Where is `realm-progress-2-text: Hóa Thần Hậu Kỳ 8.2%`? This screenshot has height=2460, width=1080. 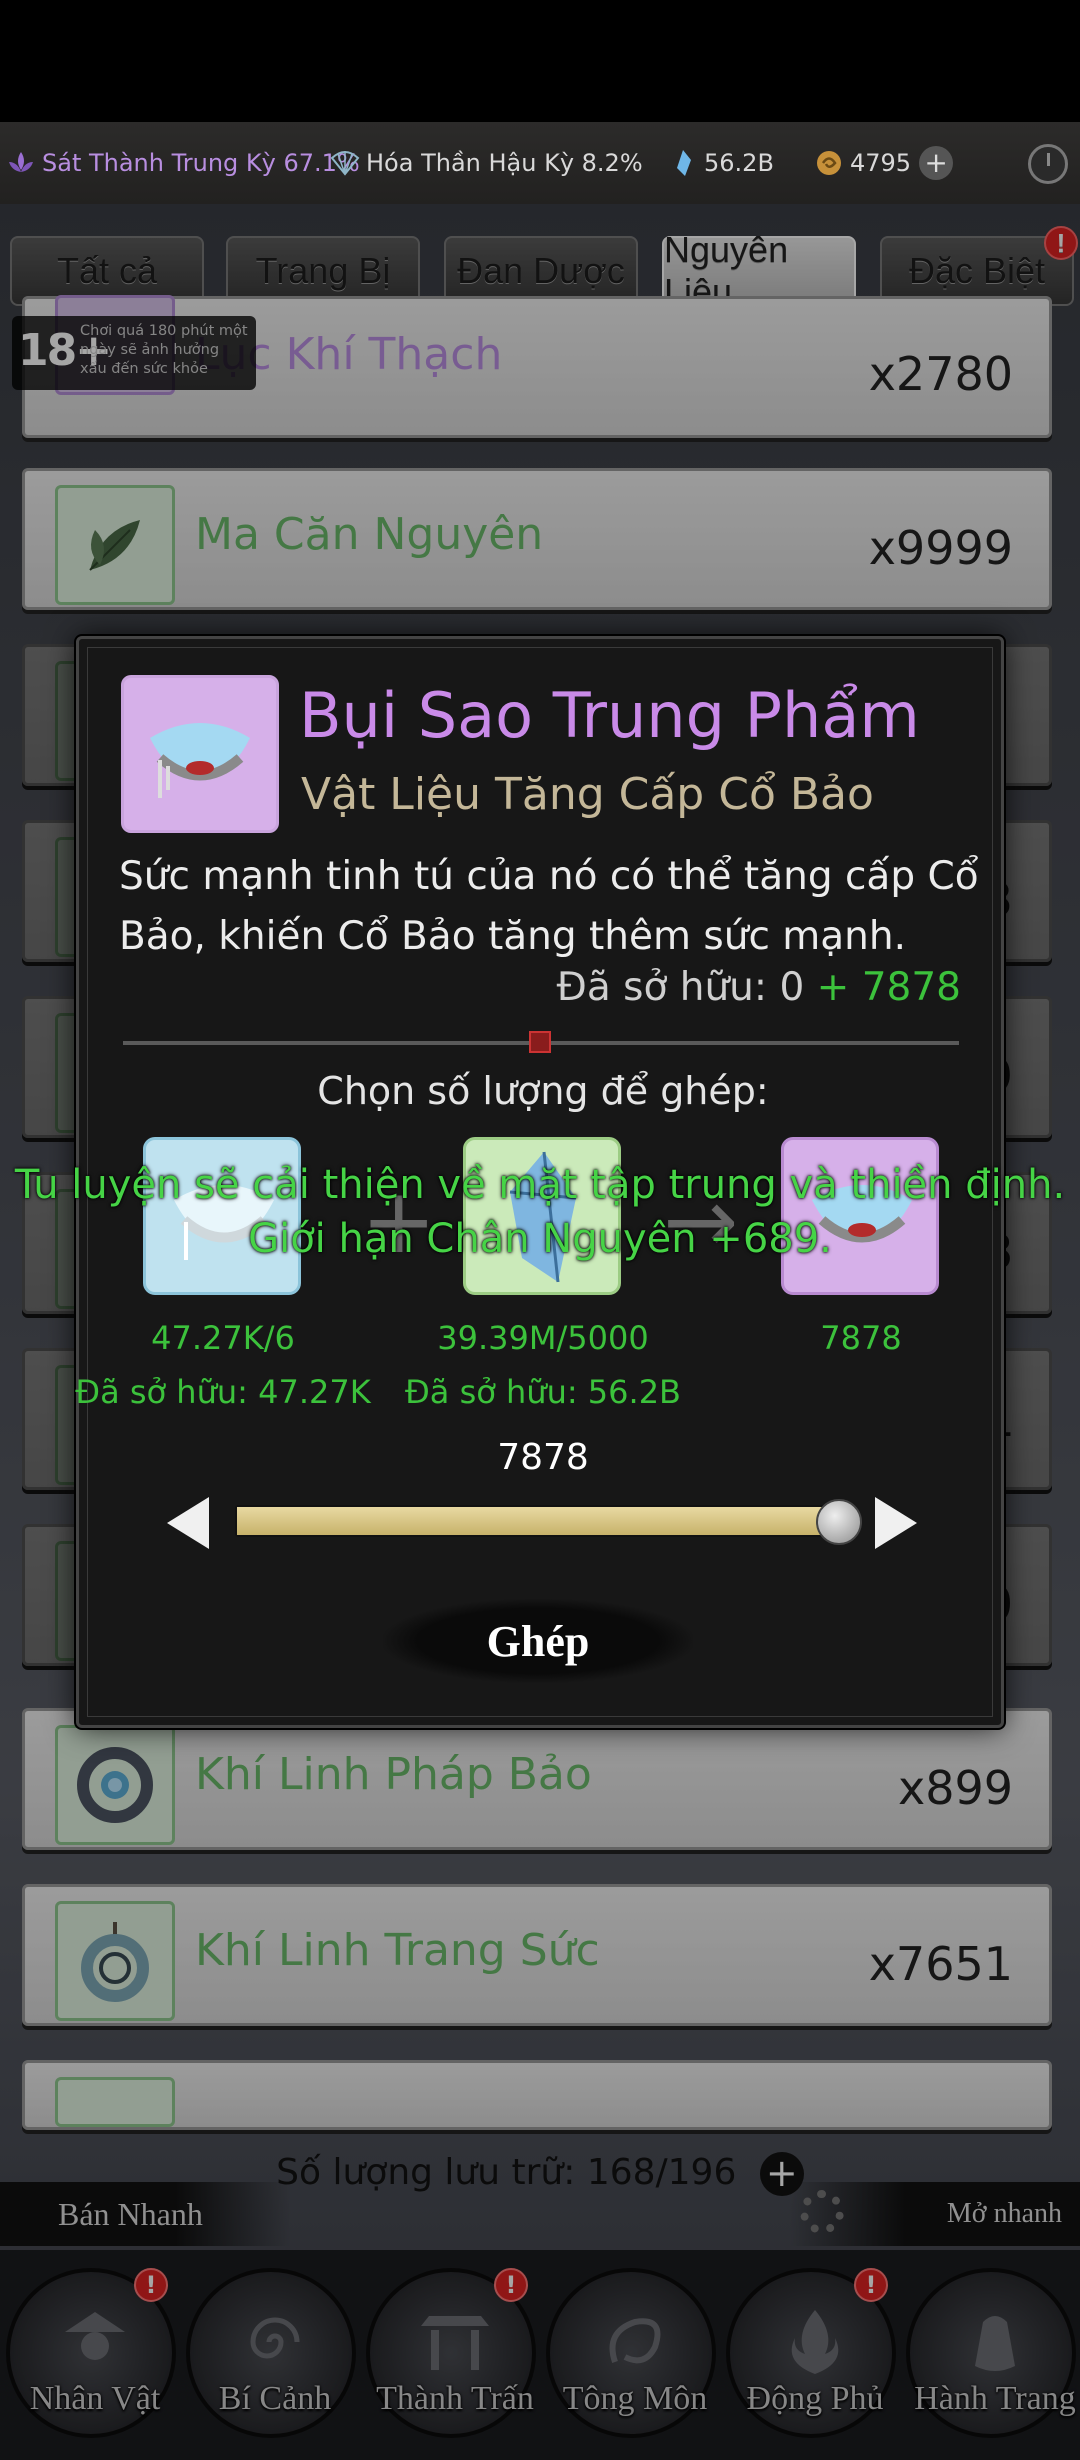 realm-progress-2-text: Hóa Thần Hậu Kỳ 8.2% is located at coordinates (504, 163).